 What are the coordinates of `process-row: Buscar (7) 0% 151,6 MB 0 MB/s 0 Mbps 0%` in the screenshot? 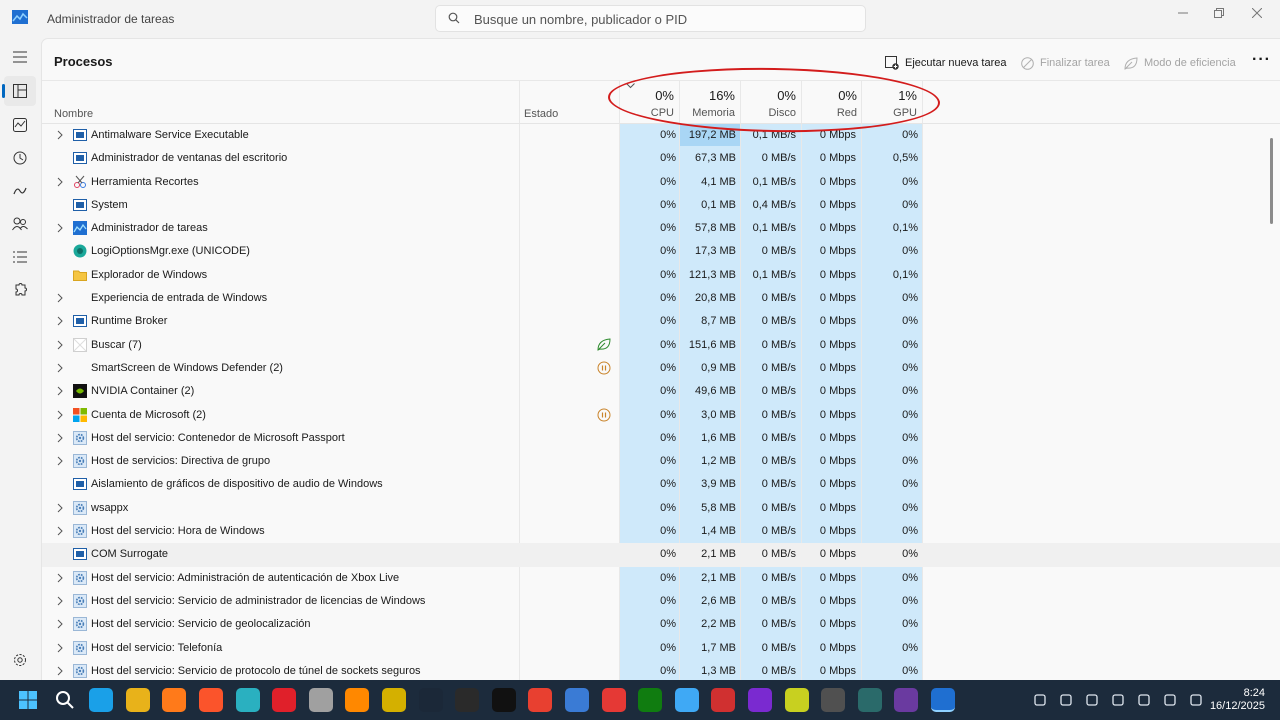 It's located at (661, 345).